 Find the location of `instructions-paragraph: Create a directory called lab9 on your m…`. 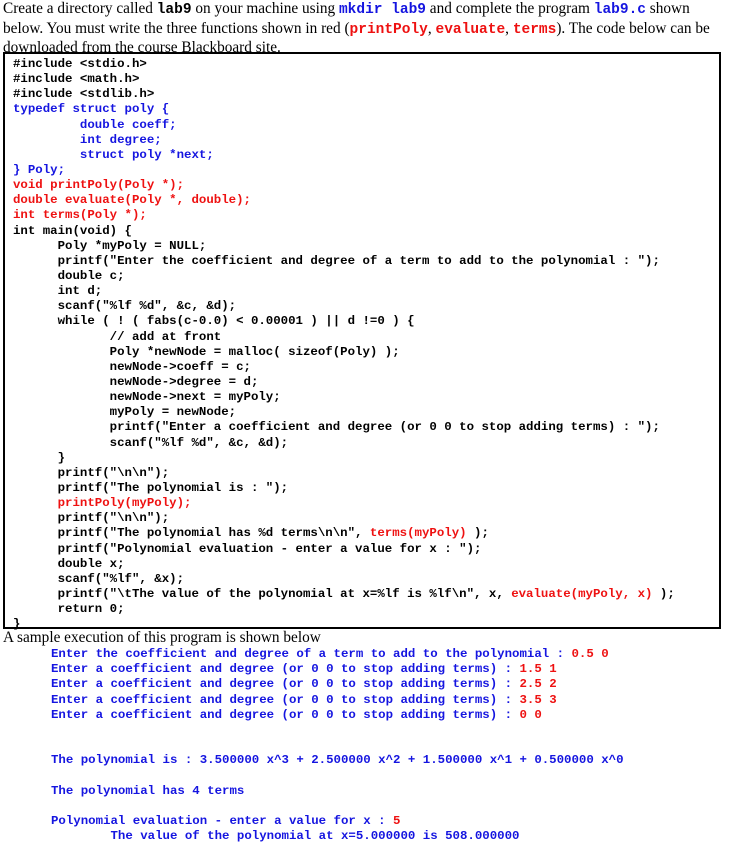

instructions-paragraph: Create a directory called lab9 on your m… is located at coordinates (367, 29).